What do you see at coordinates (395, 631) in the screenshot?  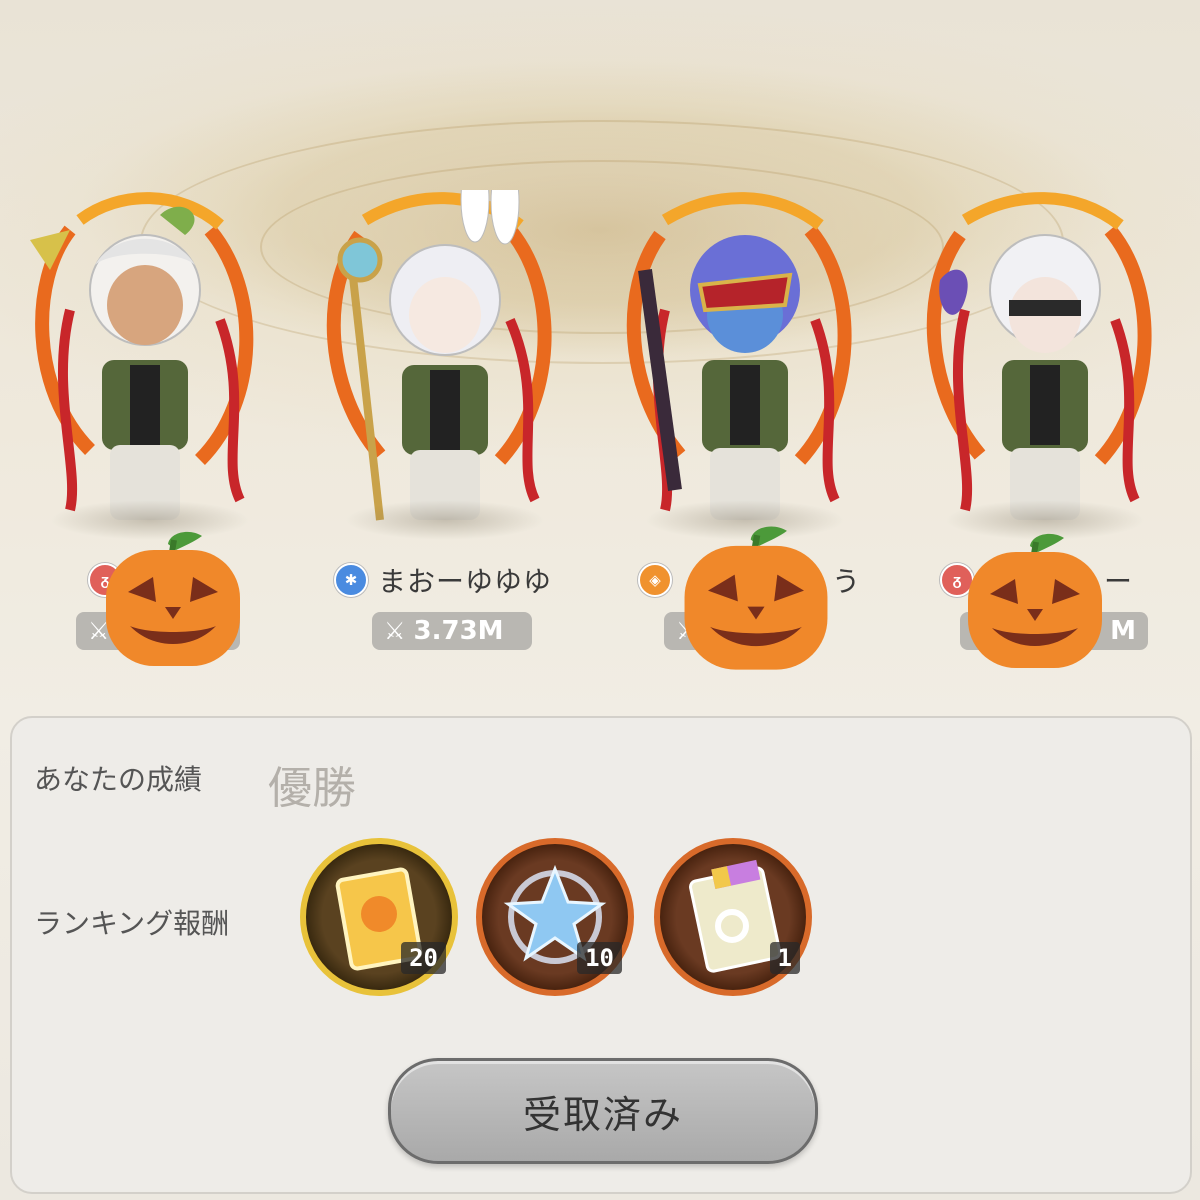 I see `crossed-swords-icon: ⚔` at bounding box center [395, 631].